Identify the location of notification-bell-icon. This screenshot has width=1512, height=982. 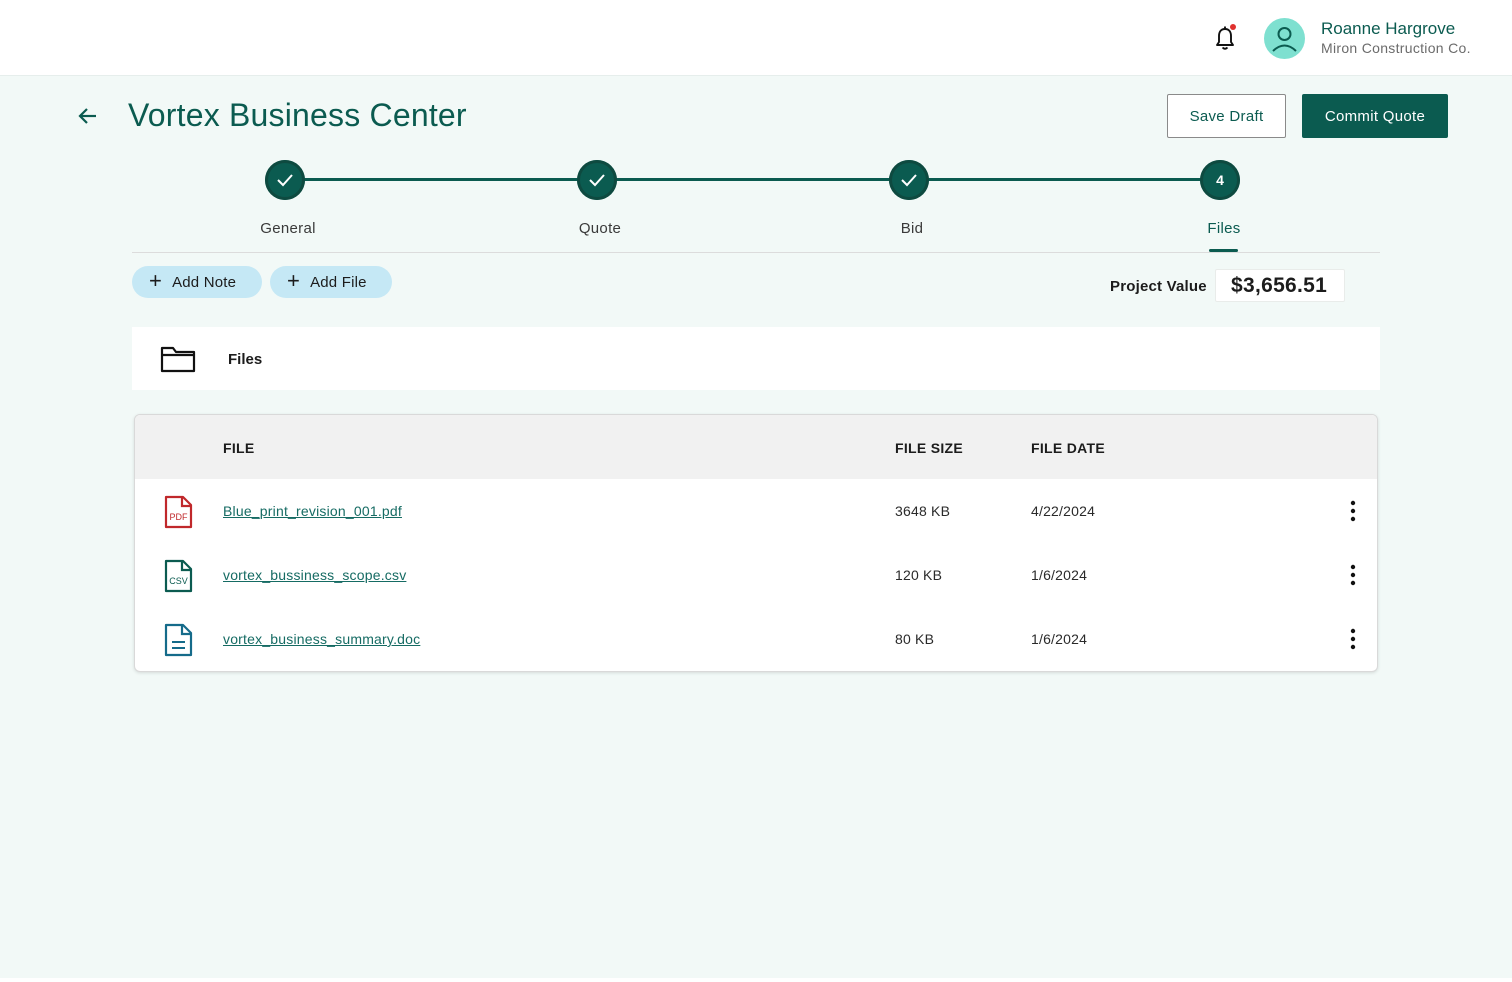
(1225, 38).